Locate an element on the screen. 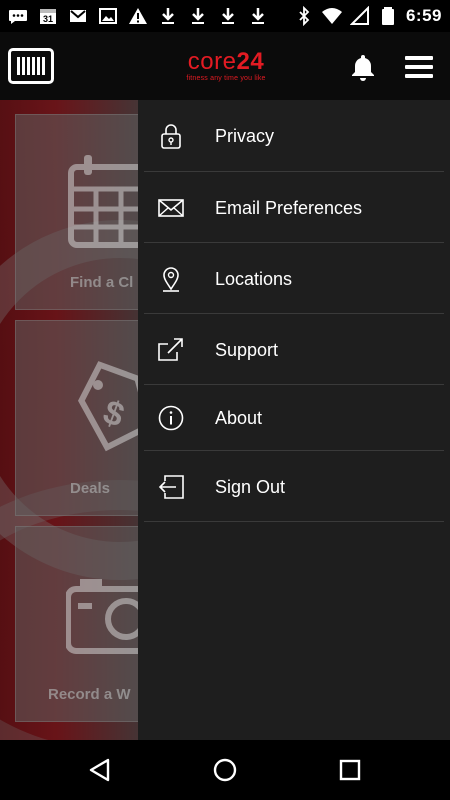 This screenshot has width=450, height=800. logo-tagline: fitness any time you like is located at coordinates (226, 78).